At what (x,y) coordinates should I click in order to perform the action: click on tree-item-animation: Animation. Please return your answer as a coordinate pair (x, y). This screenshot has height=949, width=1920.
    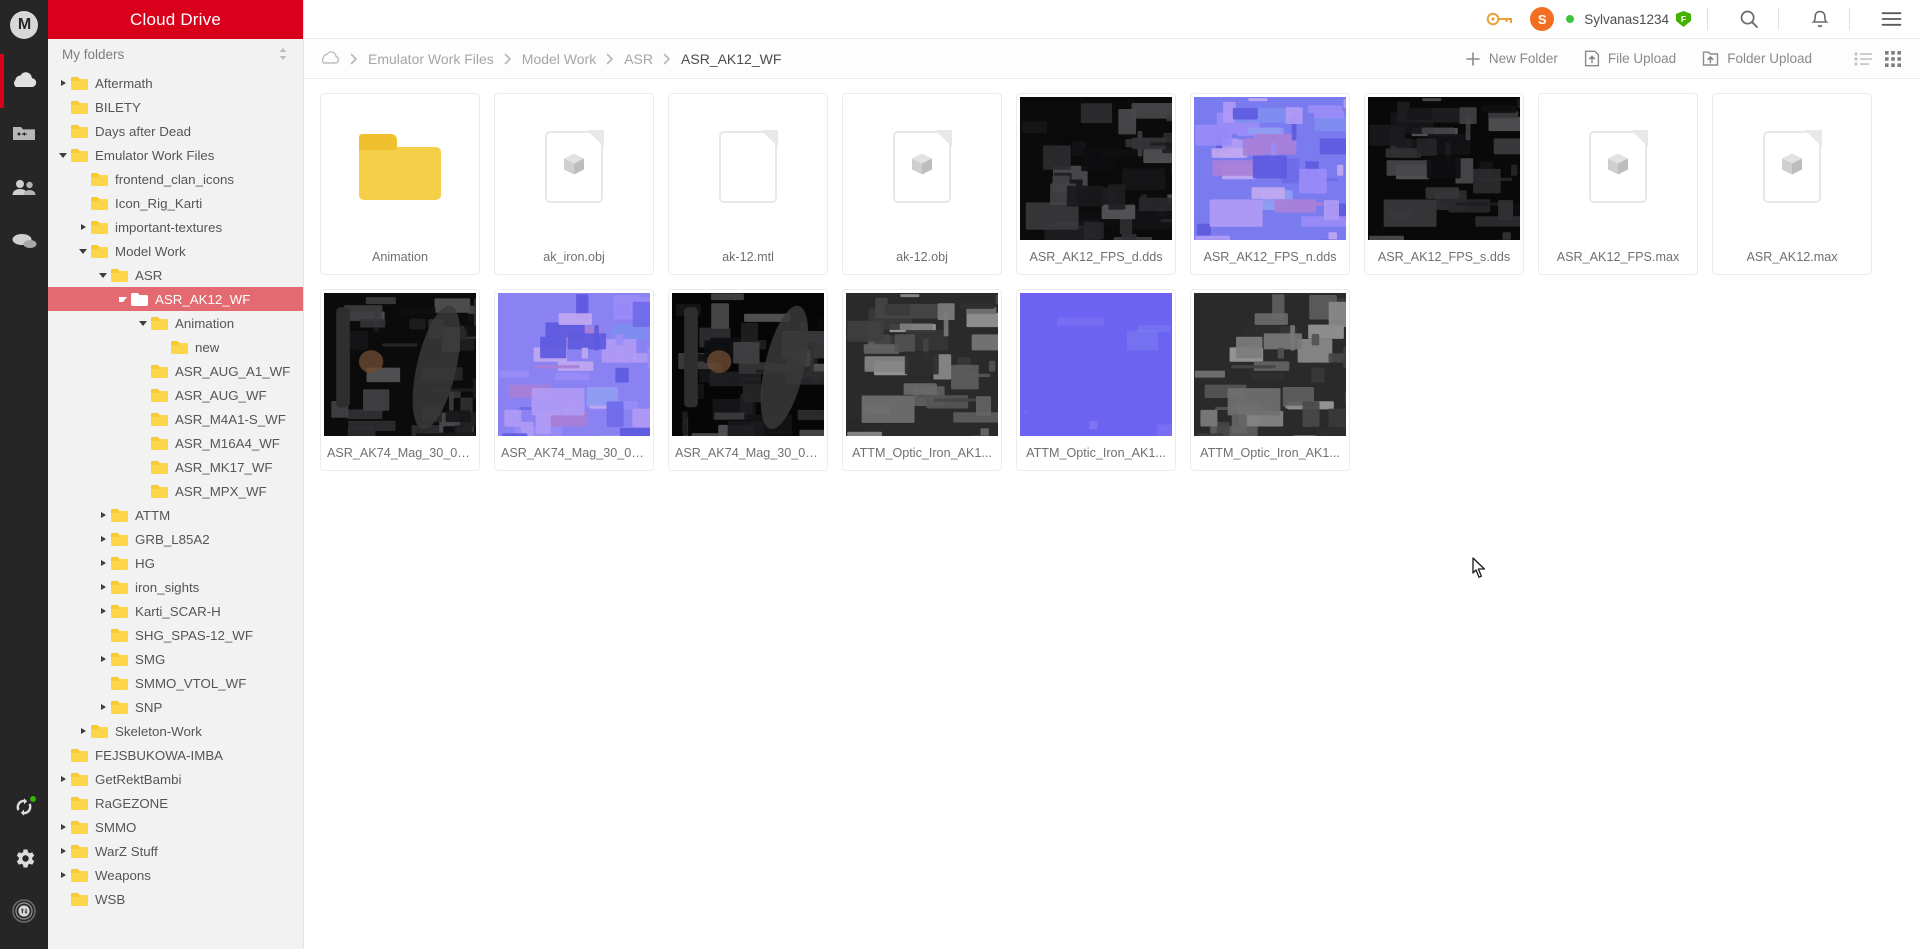
    Looking at the image, I should click on (175, 323).